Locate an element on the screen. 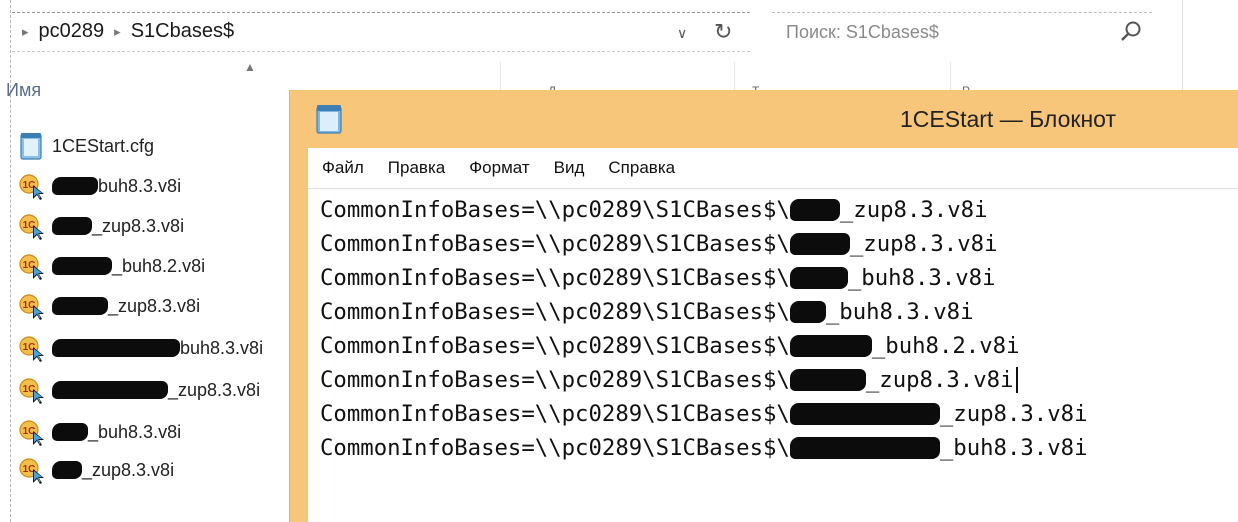 Image resolution: width=1238 pixels, height=522 pixels. text-caret is located at coordinates (1016, 380).